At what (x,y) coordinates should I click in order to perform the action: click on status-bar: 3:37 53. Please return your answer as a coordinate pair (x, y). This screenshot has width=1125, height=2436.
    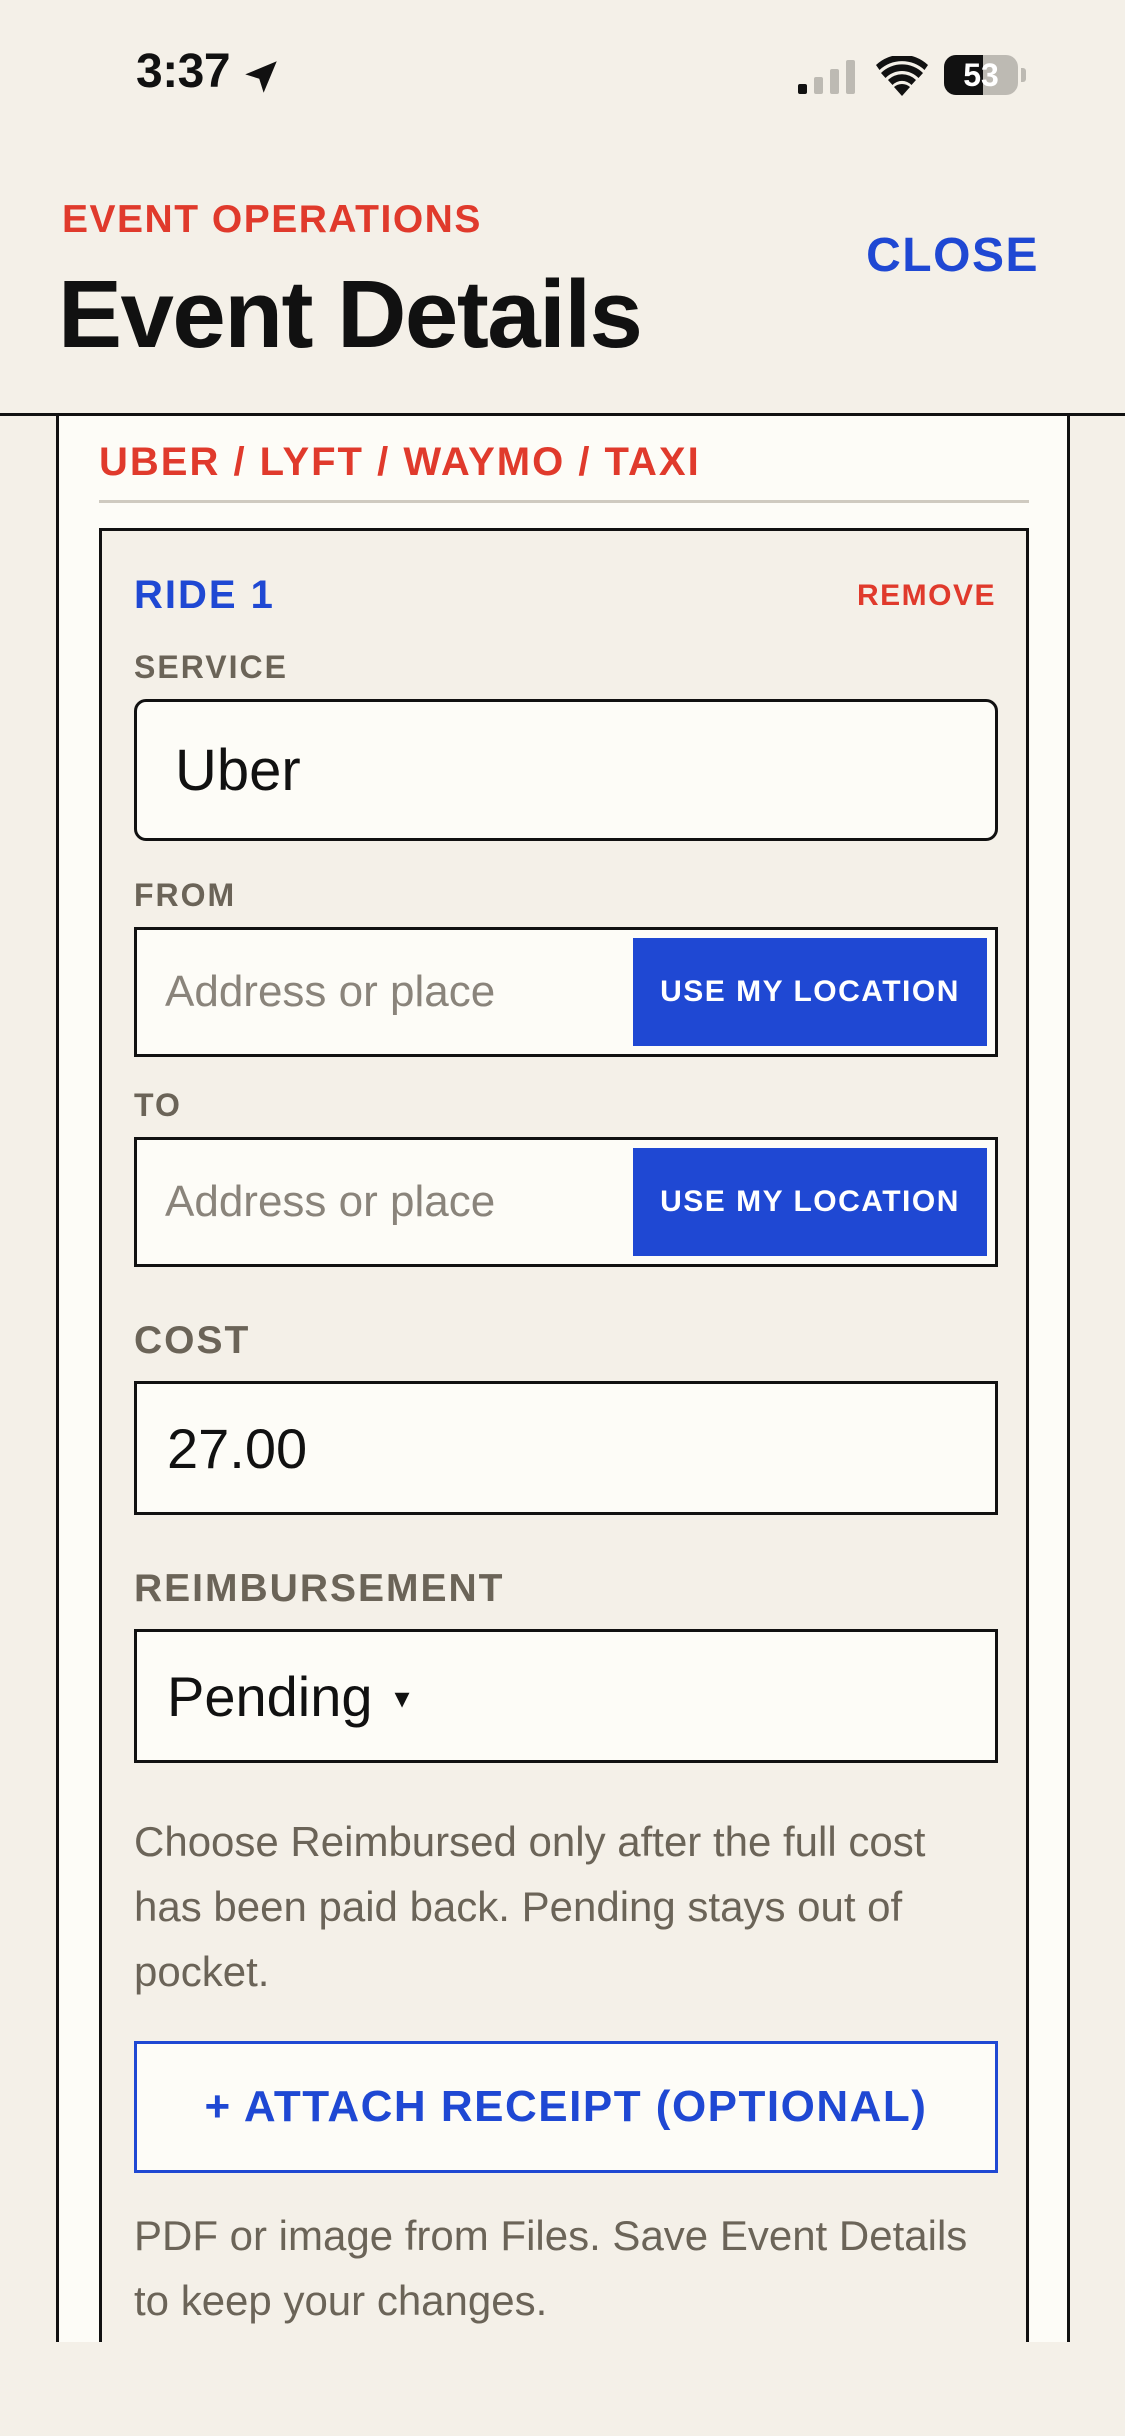
    Looking at the image, I should click on (562, 75).